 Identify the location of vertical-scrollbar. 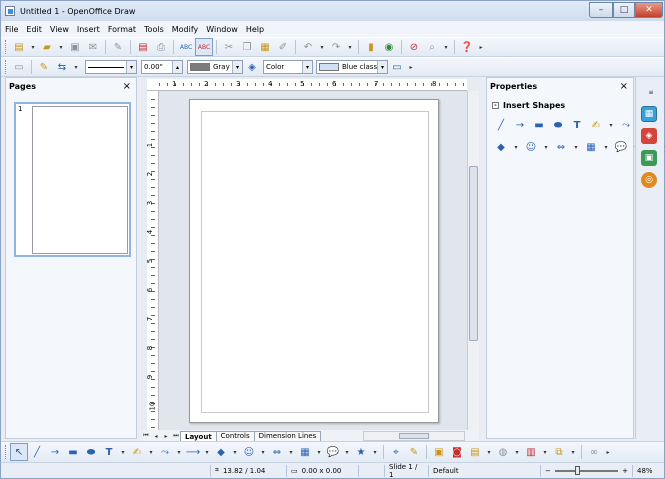
(473, 261).